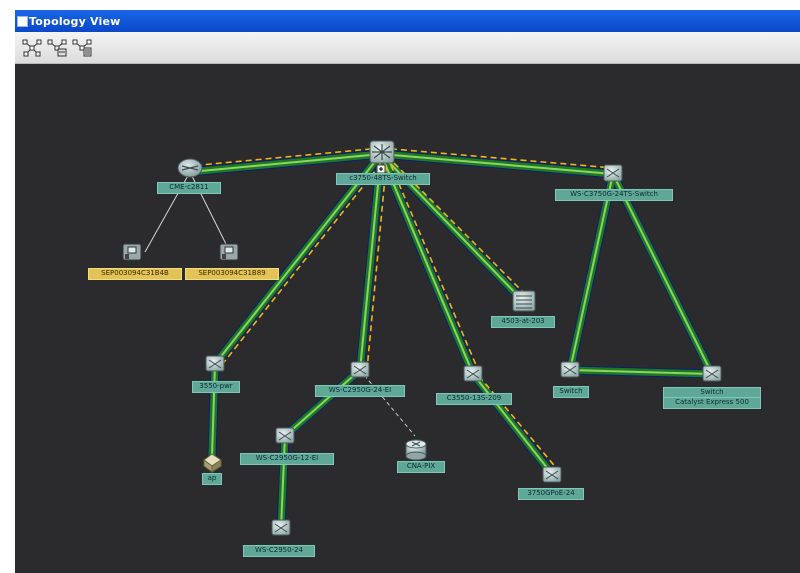  What do you see at coordinates (473, 373) in the screenshot?
I see `switch-icon-c3550-13s` at bounding box center [473, 373].